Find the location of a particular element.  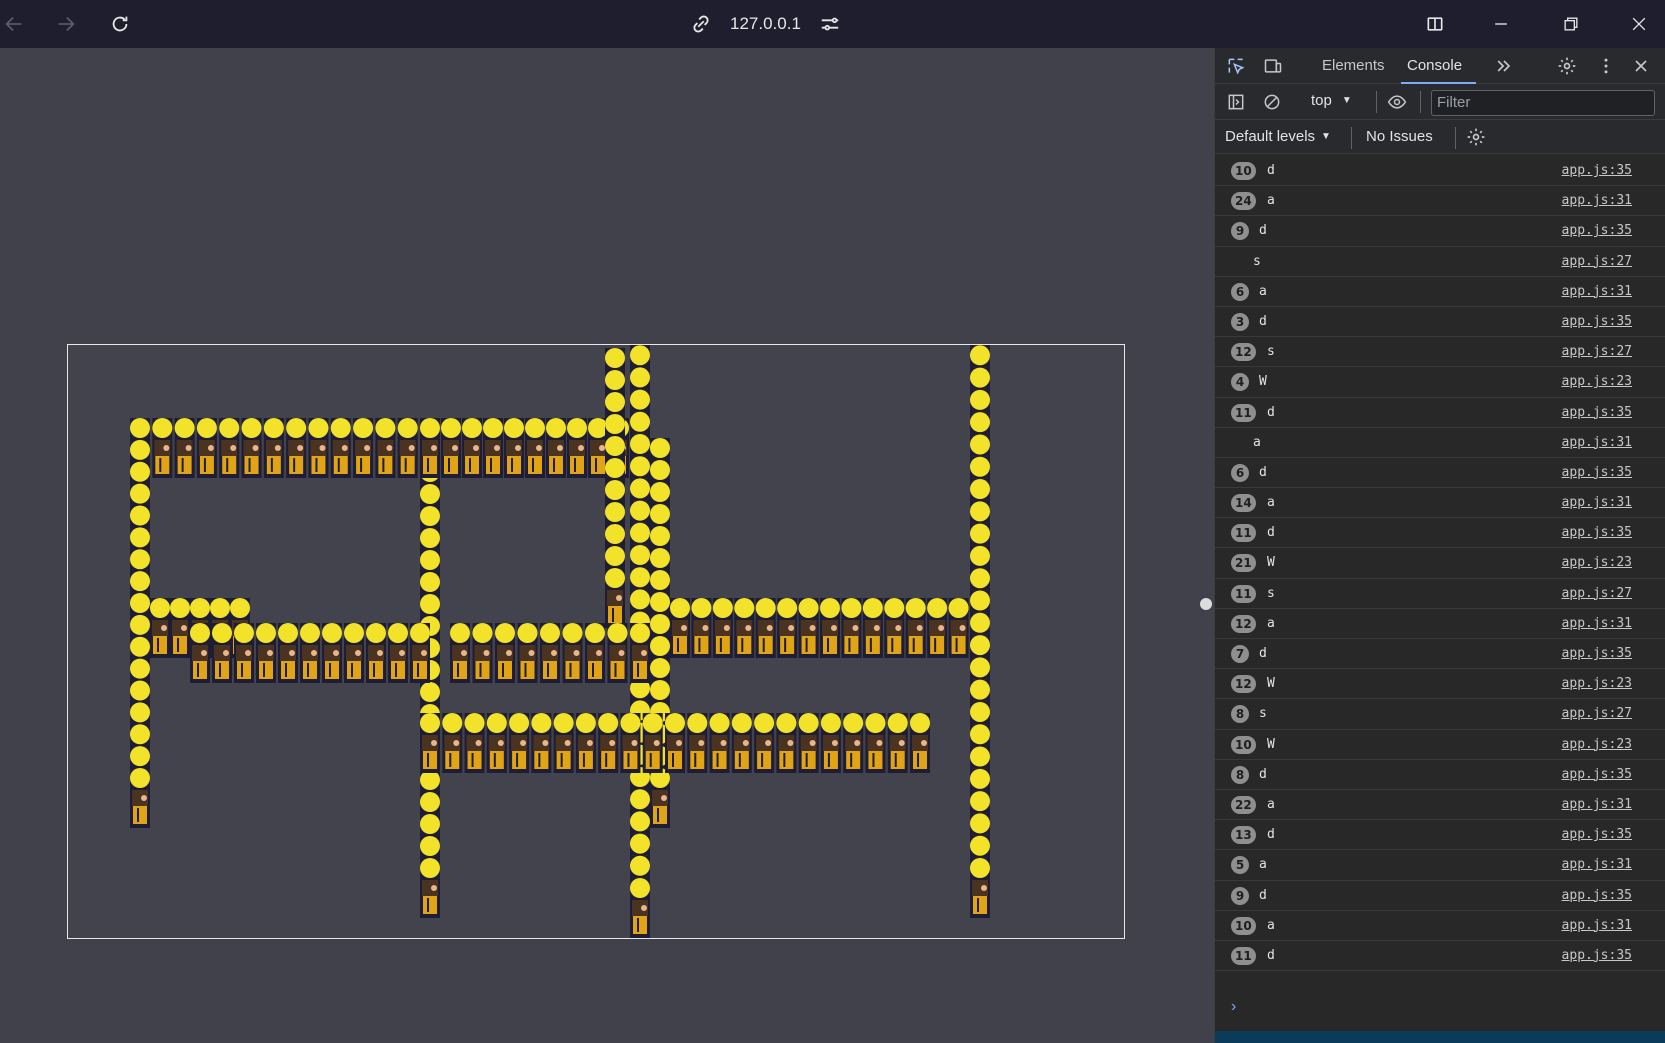

device-icon is located at coordinates (1273, 66).